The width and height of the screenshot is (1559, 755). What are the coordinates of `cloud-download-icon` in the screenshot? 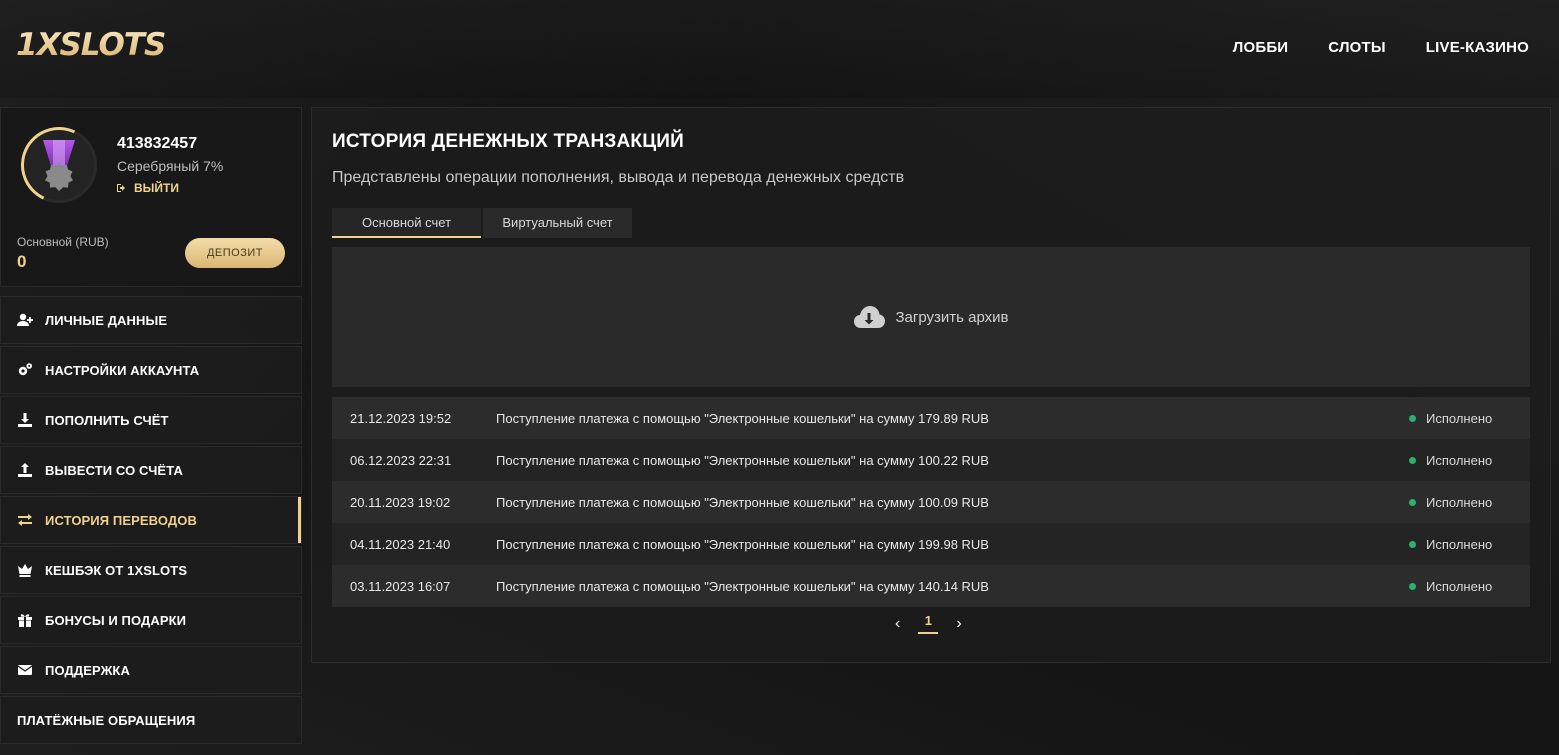 It's located at (870, 317).